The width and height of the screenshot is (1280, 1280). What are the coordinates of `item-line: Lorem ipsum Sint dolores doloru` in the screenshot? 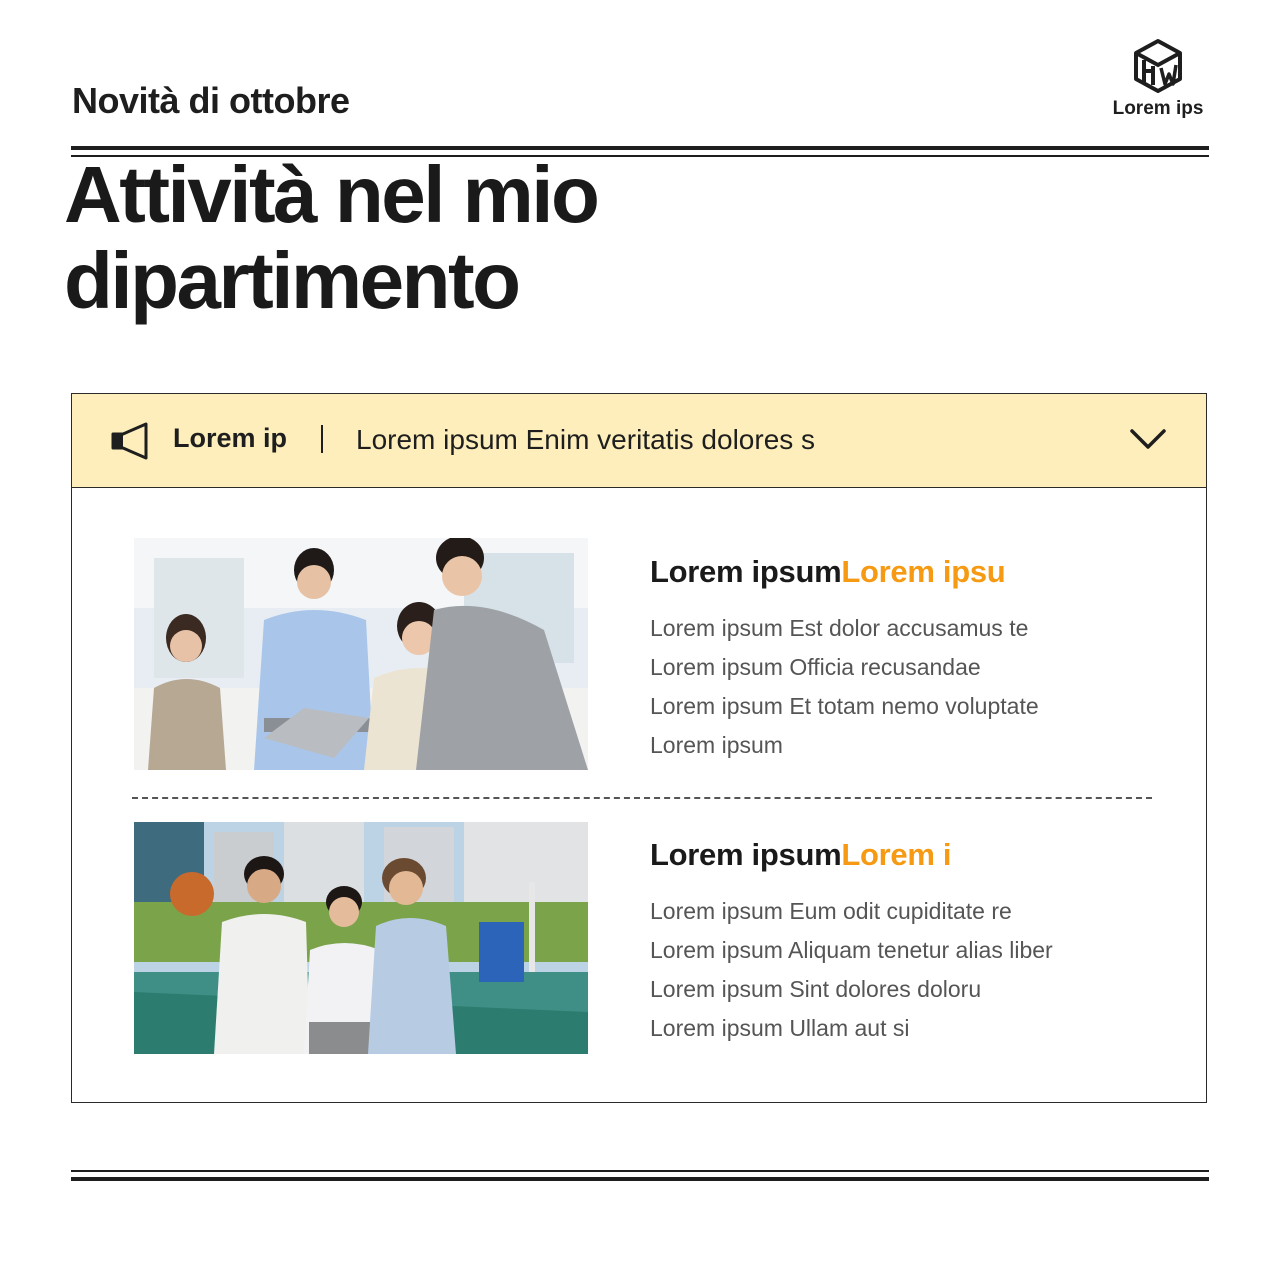 It's located at (816, 989).